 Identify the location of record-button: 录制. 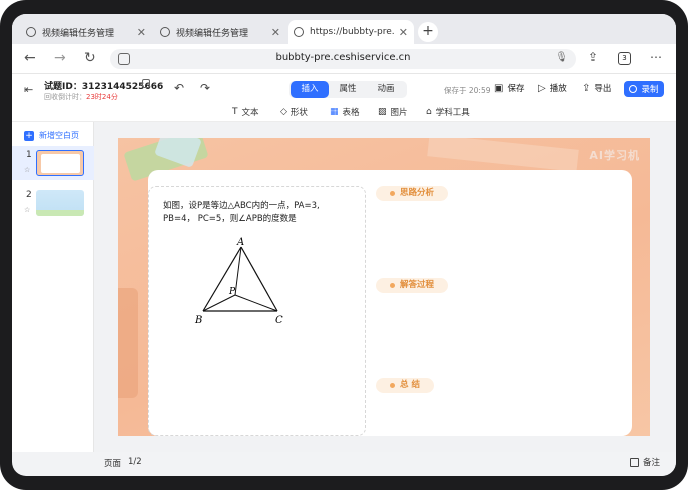
(644, 89).